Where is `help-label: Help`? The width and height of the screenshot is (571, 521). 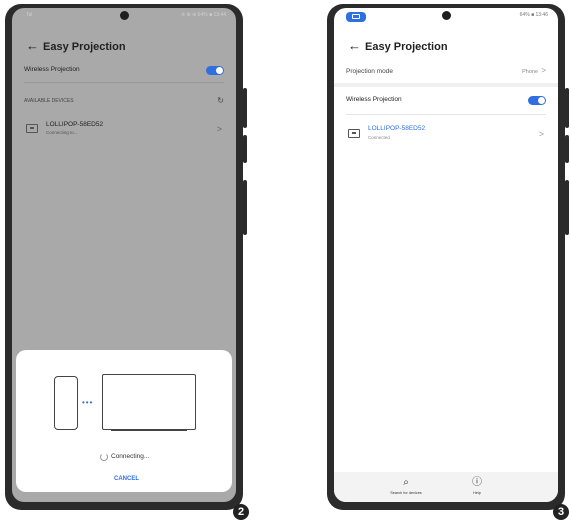
help-label: Help is located at coordinates (477, 493).